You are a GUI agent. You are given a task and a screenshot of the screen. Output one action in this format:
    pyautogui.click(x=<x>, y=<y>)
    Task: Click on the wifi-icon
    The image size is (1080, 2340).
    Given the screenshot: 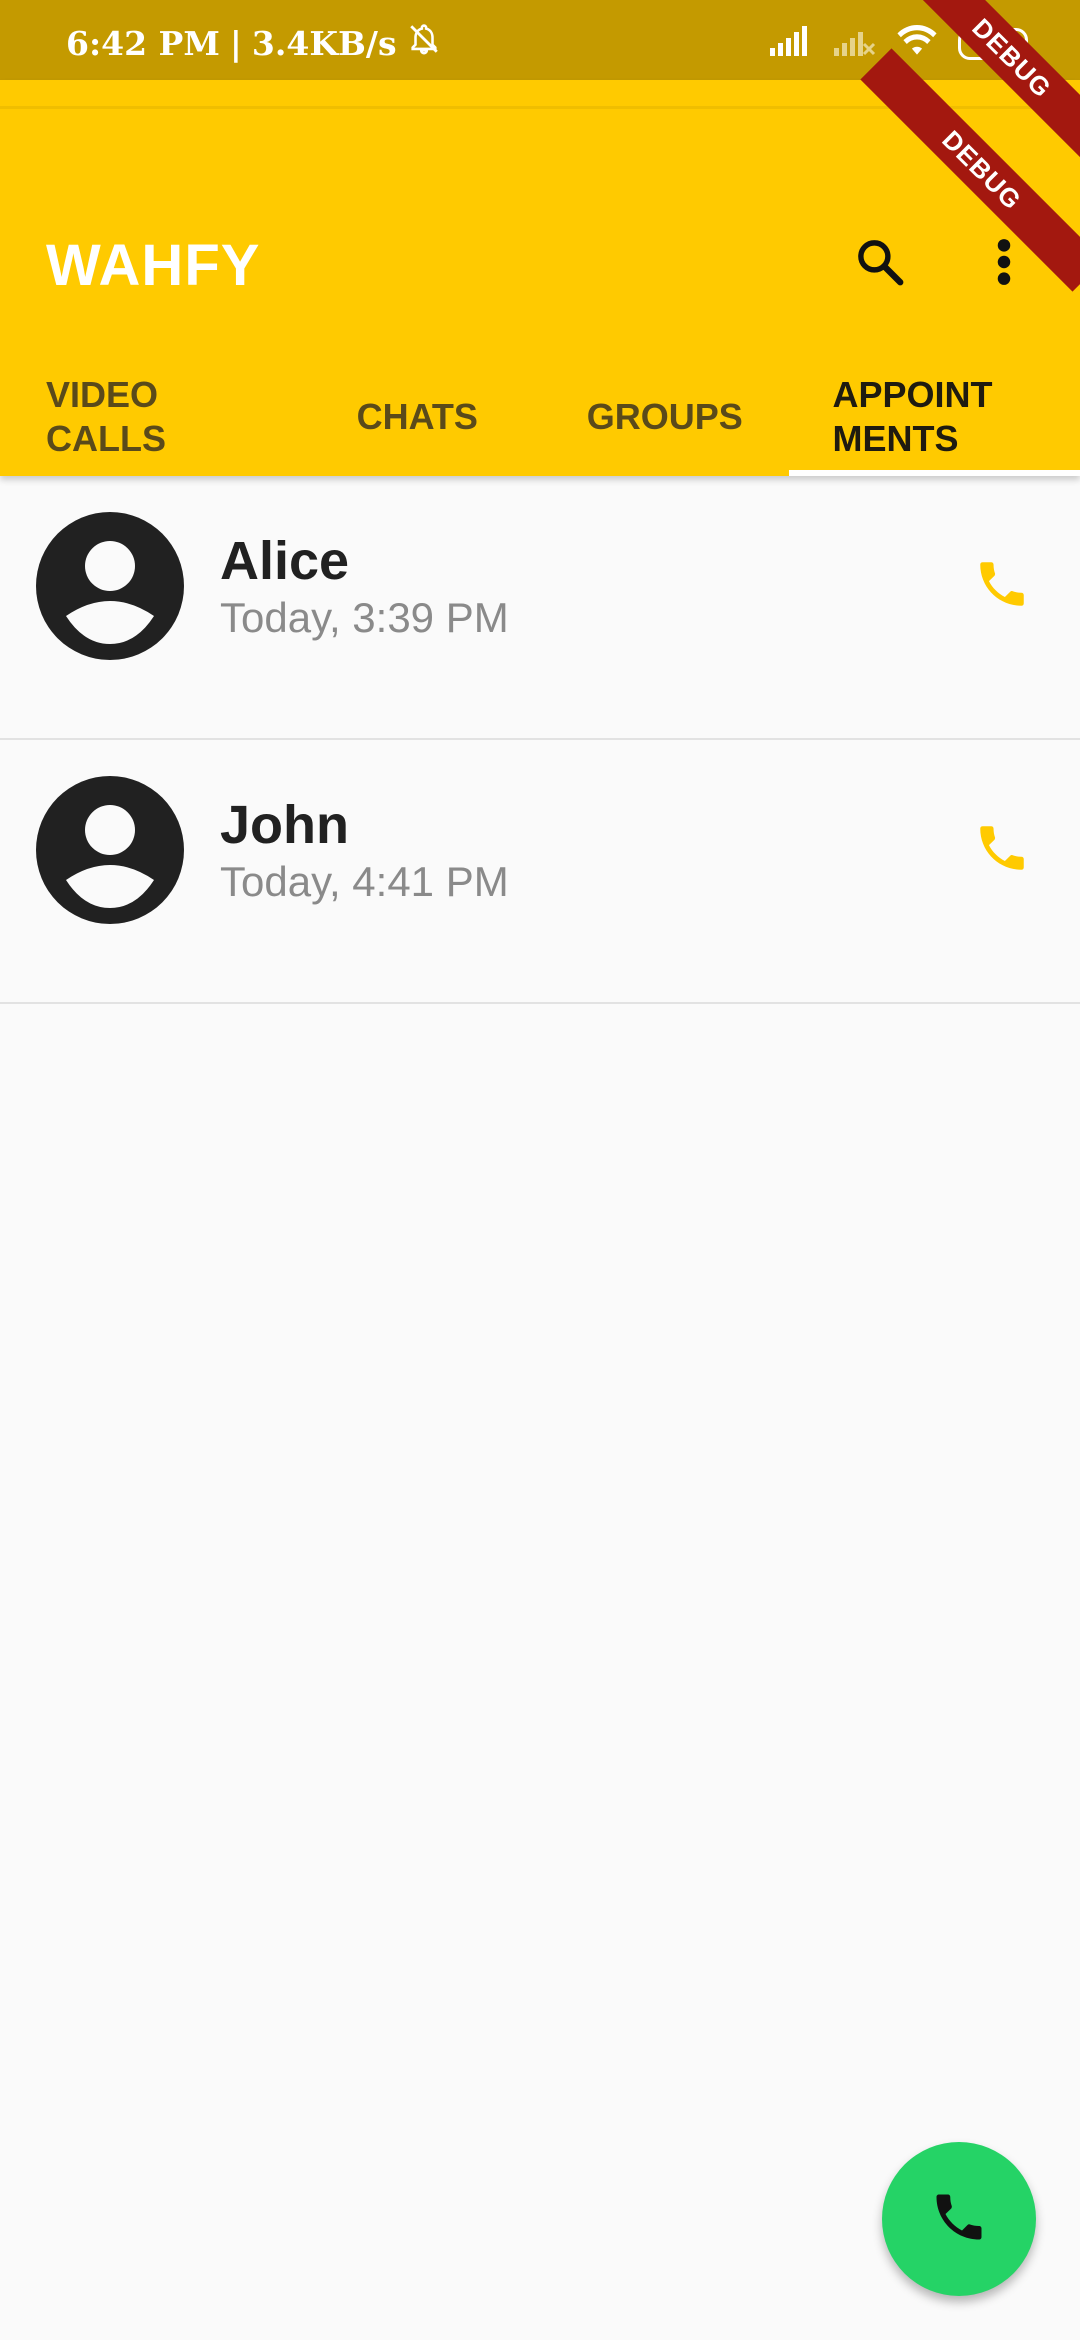 What is the action you would take?
    pyautogui.click(x=917, y=43)
    